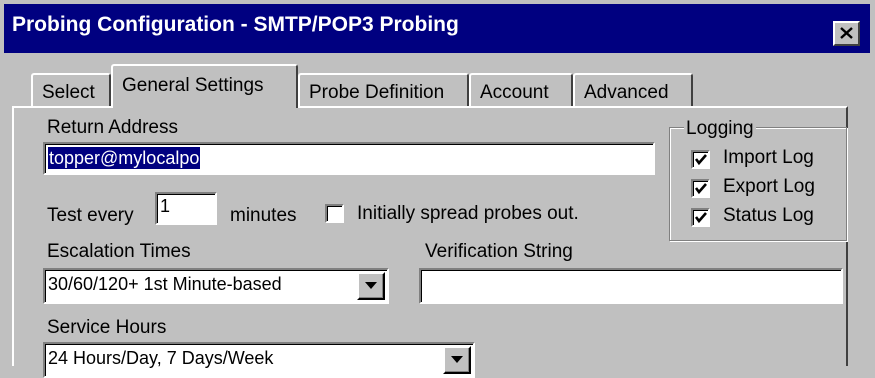  Describe the element at coordinates (186, 208) in the screenshot. I see `test-every-input: 1` at that location.